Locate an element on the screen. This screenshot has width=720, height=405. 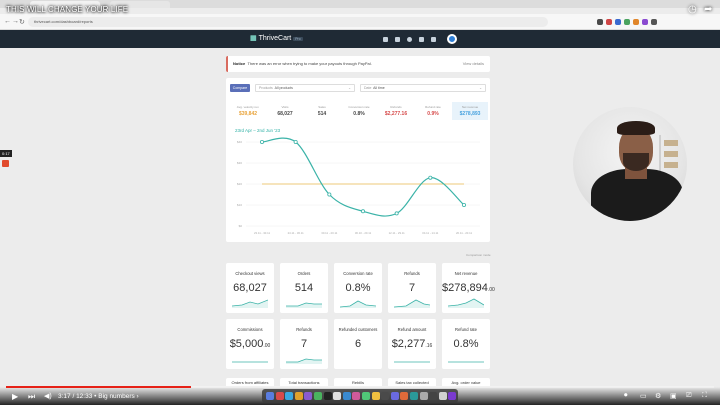
next-icon: ⏭ is located at coordinates (31, 397).